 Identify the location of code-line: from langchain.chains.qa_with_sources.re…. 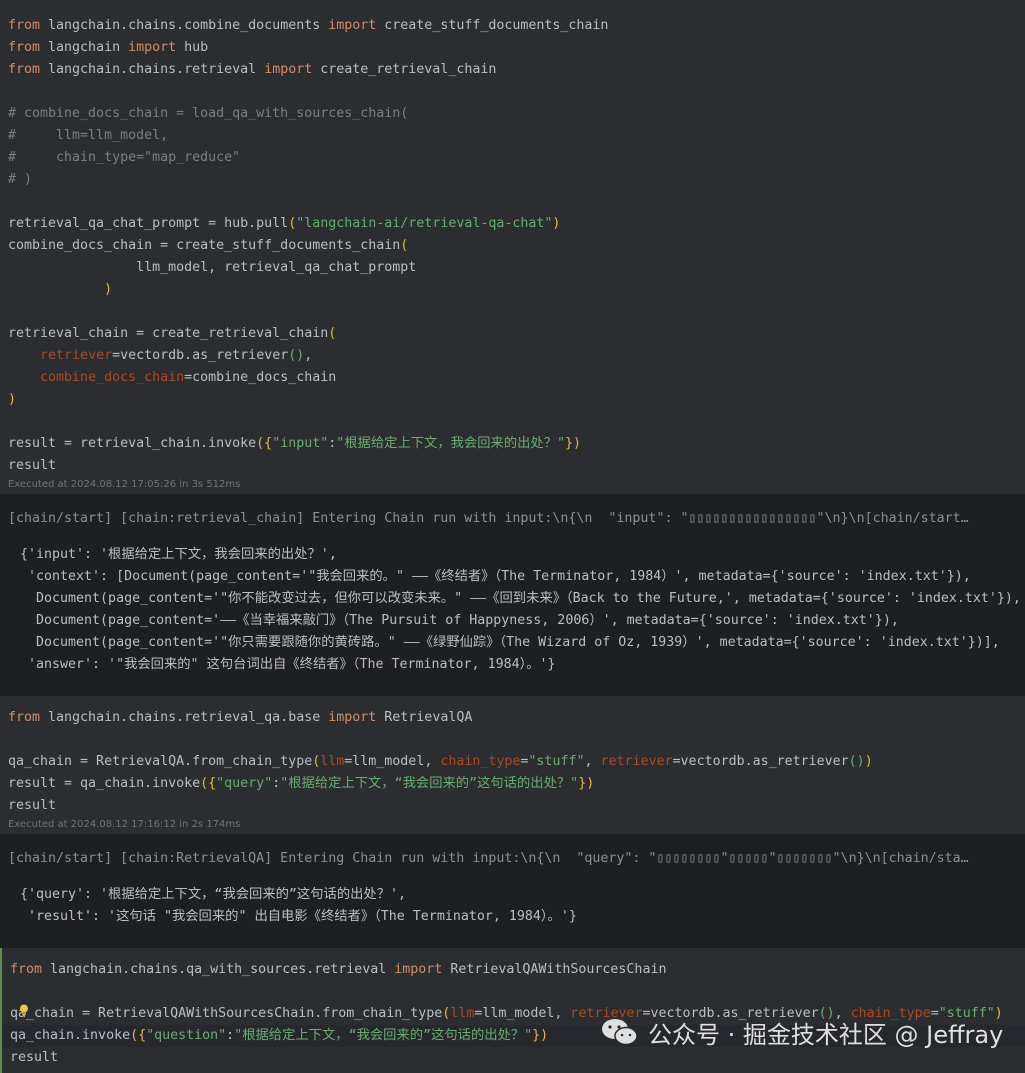
(338, 970).